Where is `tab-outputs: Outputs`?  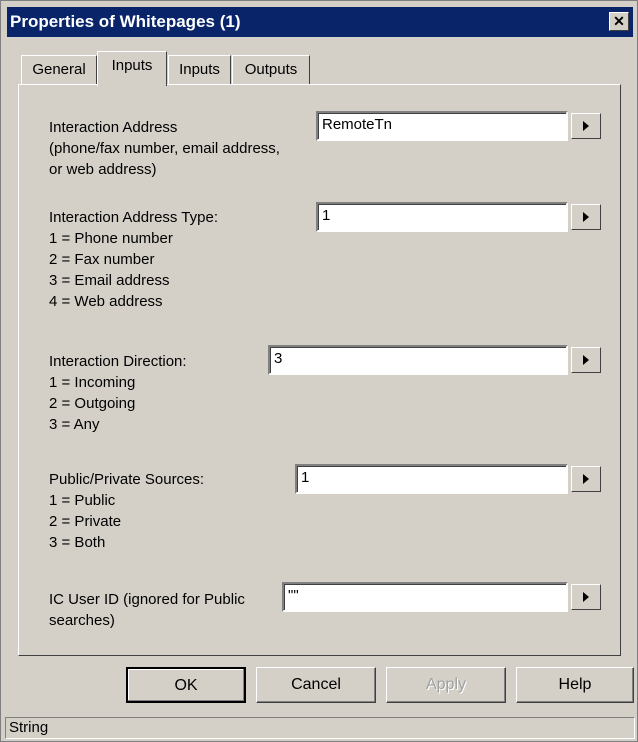
tab-outputs: Outputs is located at coordinates (271, 70).